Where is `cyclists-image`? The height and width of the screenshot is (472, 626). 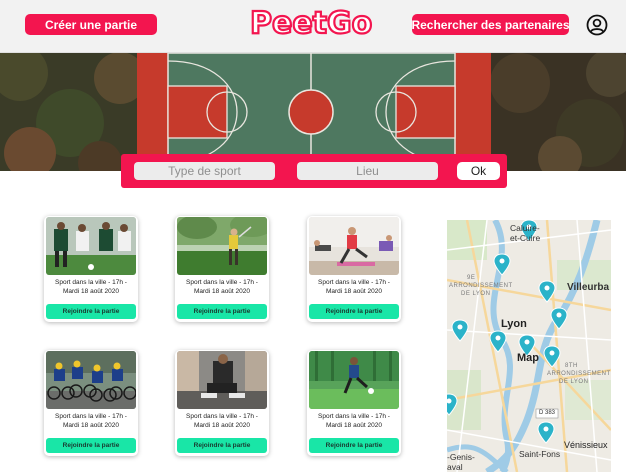
cyclists-image is located at coordinates (91, 380).